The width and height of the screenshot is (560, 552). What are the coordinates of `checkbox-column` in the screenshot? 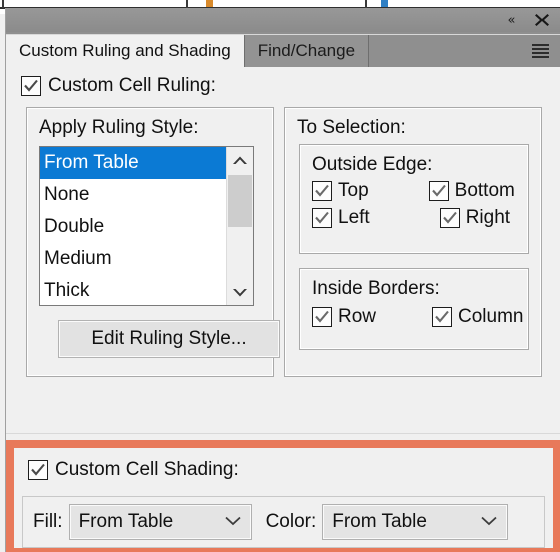 It's located at (442, 317).